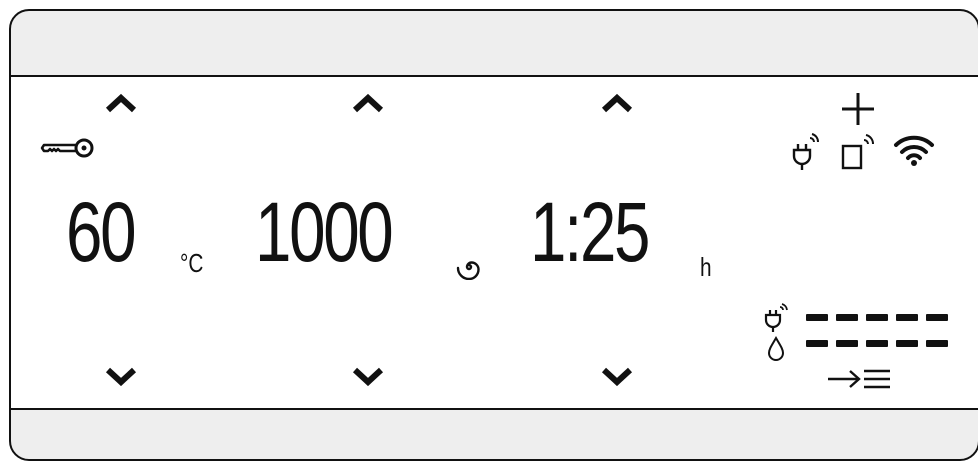 Image resolution: width=978 pixels, height=462 pixels. I want to click on key-icon, so click(67, 148).